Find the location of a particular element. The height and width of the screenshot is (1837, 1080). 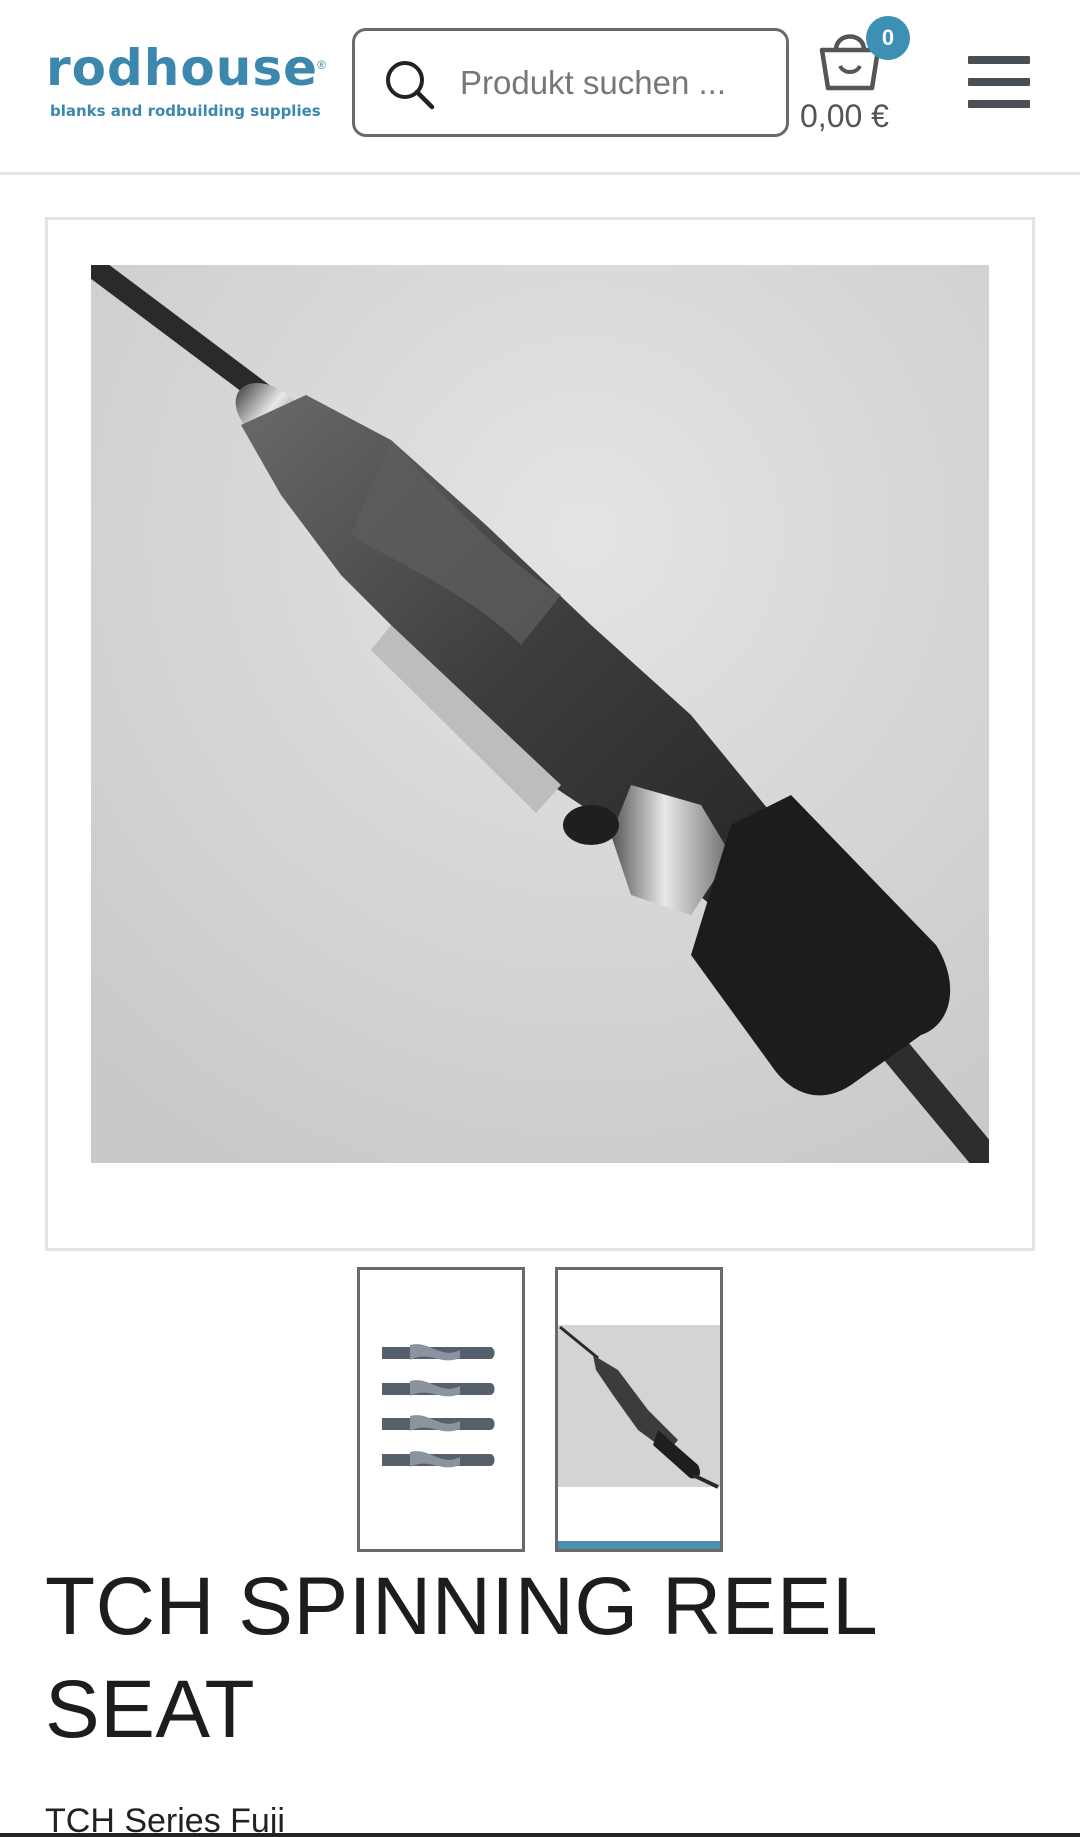

active-thumbnail-indicator is located at coordinates (639, 1545).